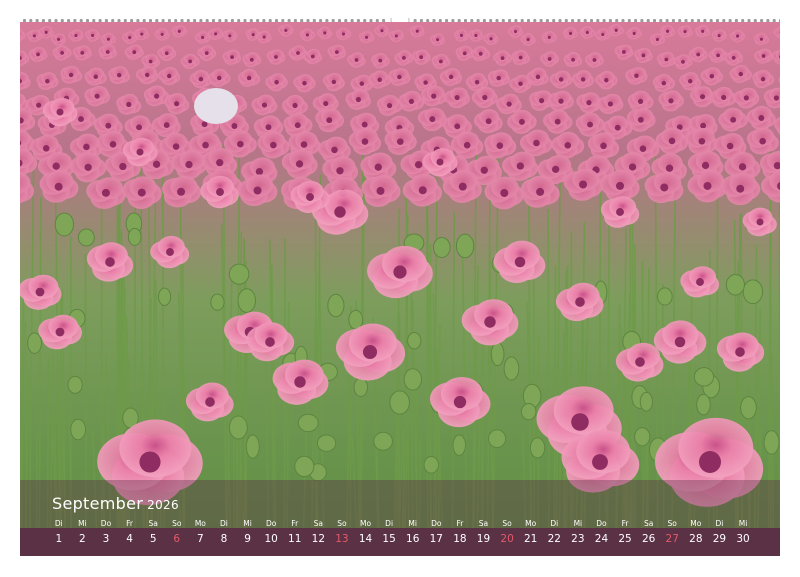 The image size is (800, 577). What do you see at coordinates (743, 539) in the screenshot?
I see `day-number: 30` at bounding box center [743, 539].